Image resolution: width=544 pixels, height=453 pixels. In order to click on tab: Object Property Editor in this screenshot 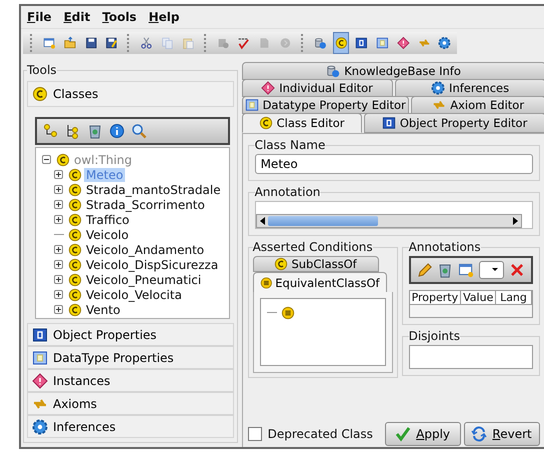, I will do `click(454, 123)`.